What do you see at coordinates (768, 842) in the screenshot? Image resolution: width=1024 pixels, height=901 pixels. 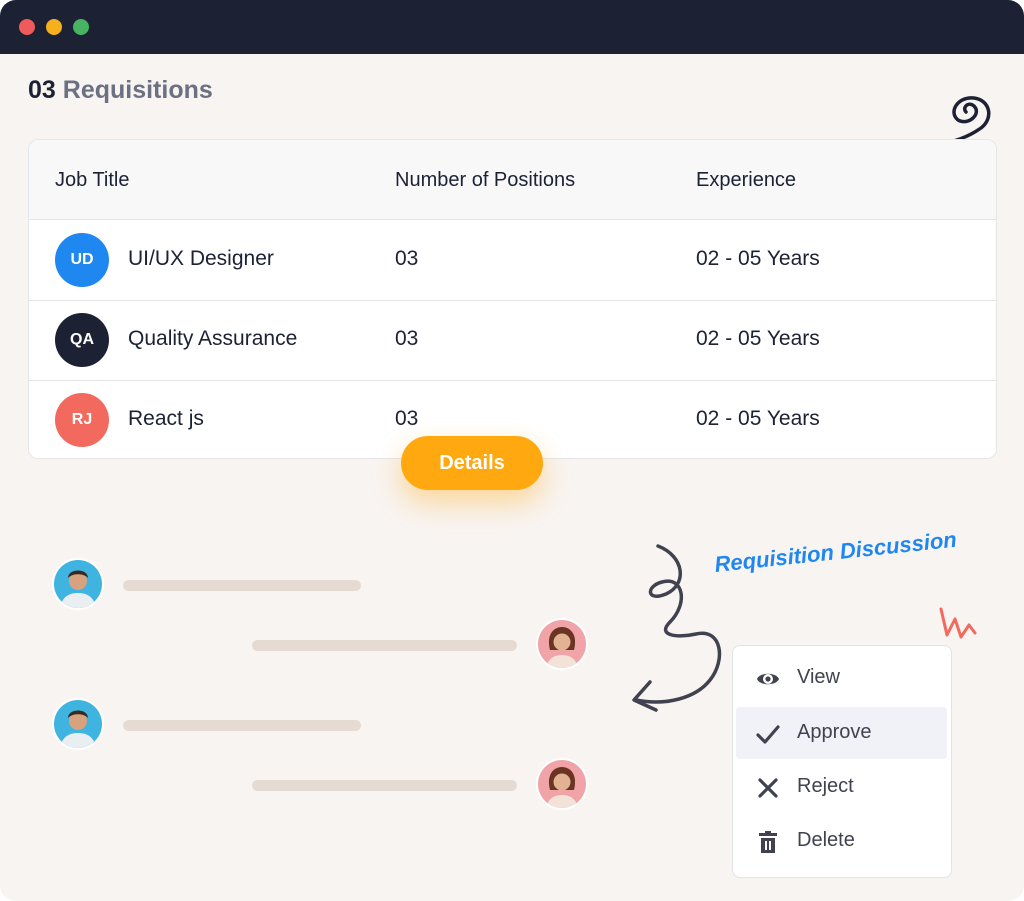 I see `trash-icon` at bounding box center [768, 842].